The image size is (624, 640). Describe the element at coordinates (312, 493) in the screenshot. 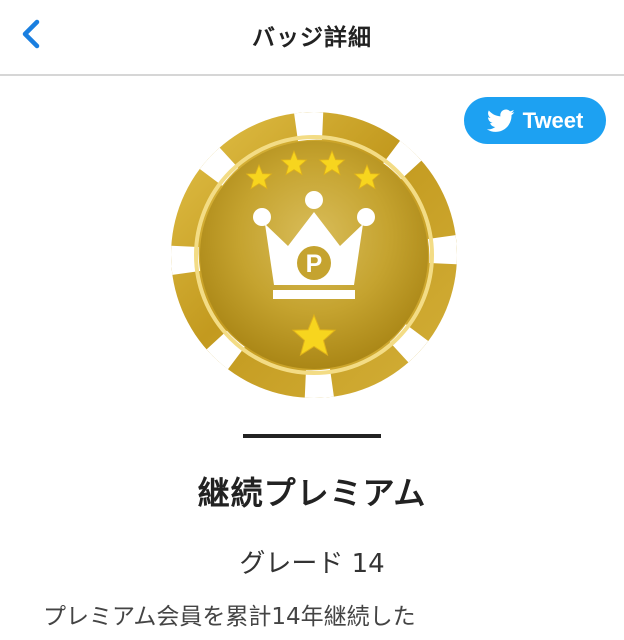

I see `badge-name: 継続プレミアム` at that location.